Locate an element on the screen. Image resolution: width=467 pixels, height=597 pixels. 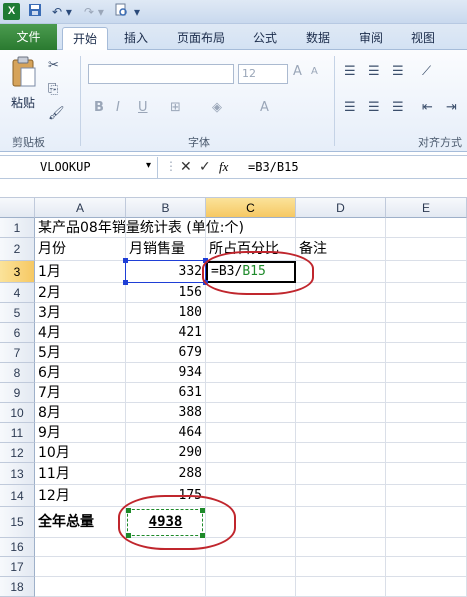
cell-a18 is located at coordinates (80, 587).